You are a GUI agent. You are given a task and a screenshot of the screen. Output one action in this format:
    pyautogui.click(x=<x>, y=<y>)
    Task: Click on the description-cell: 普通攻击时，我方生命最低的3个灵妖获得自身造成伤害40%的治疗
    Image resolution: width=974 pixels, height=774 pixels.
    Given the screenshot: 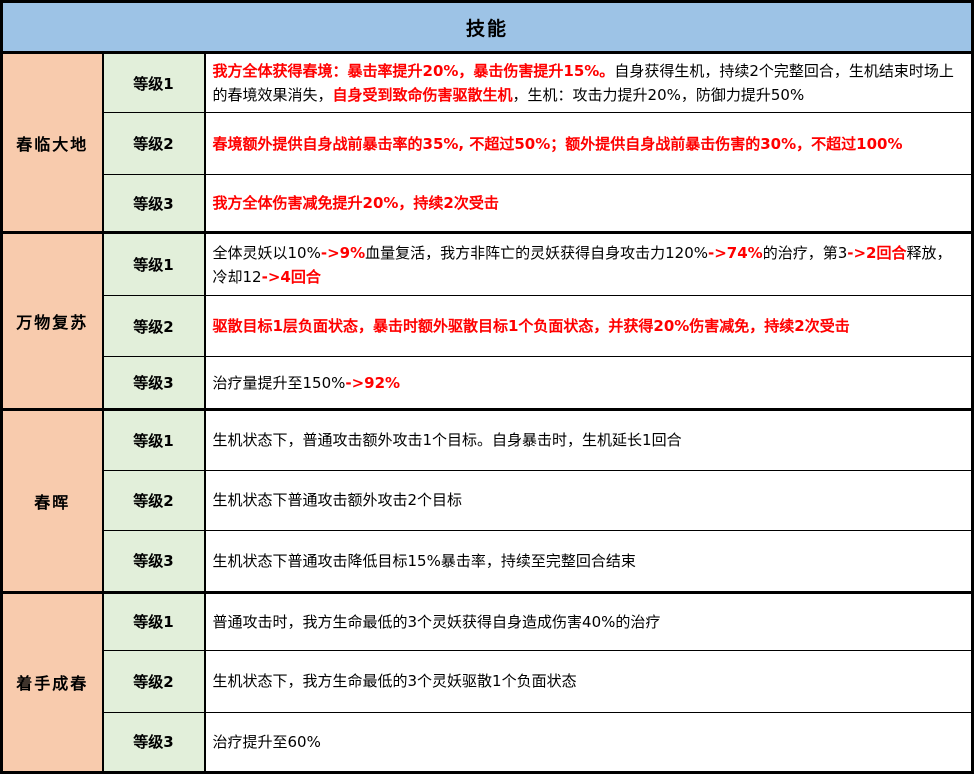 What is the action you would take?
    pyautogui.click(x=588, y=620)
    